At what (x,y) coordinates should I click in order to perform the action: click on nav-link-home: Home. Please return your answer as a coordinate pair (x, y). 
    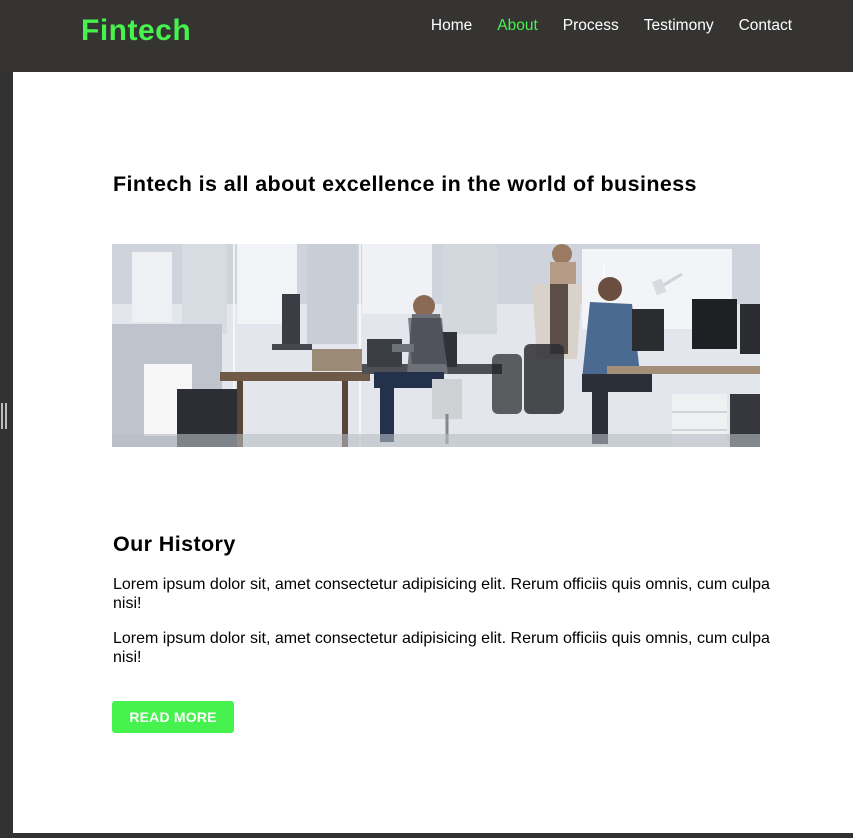
    Looking at the image, I should click on (451, 25).